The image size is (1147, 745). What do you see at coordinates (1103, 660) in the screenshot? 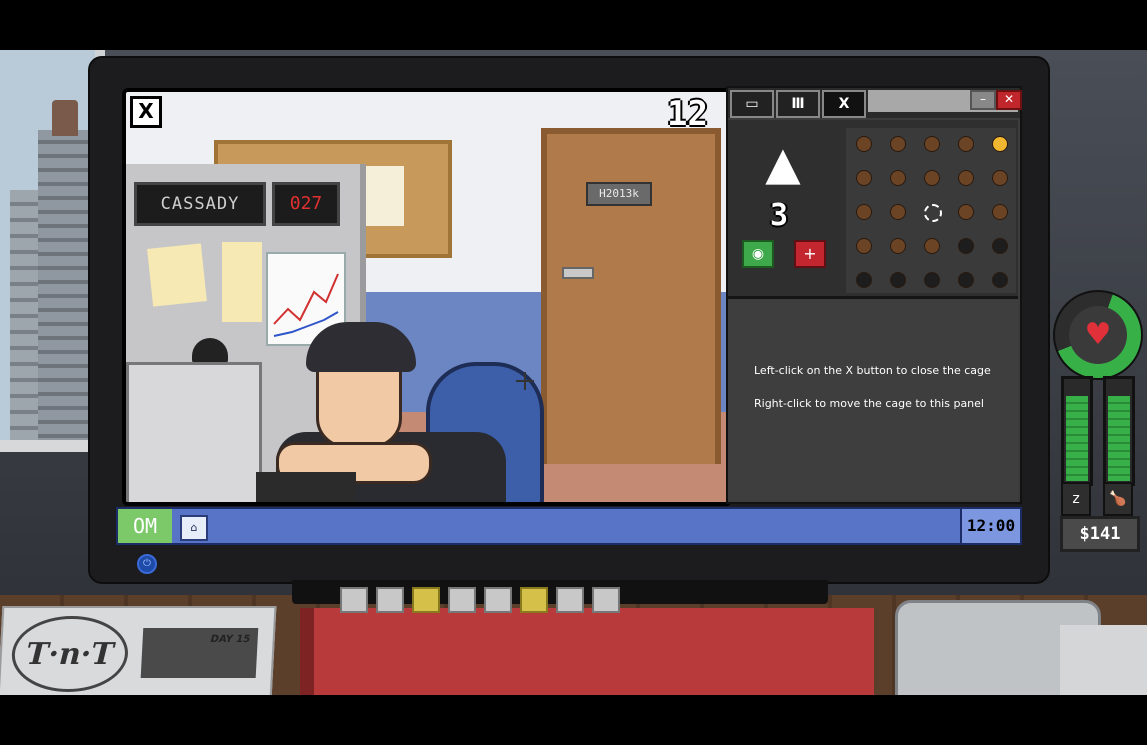
I see `phone-keypad` at bounding box center [1103, 660].